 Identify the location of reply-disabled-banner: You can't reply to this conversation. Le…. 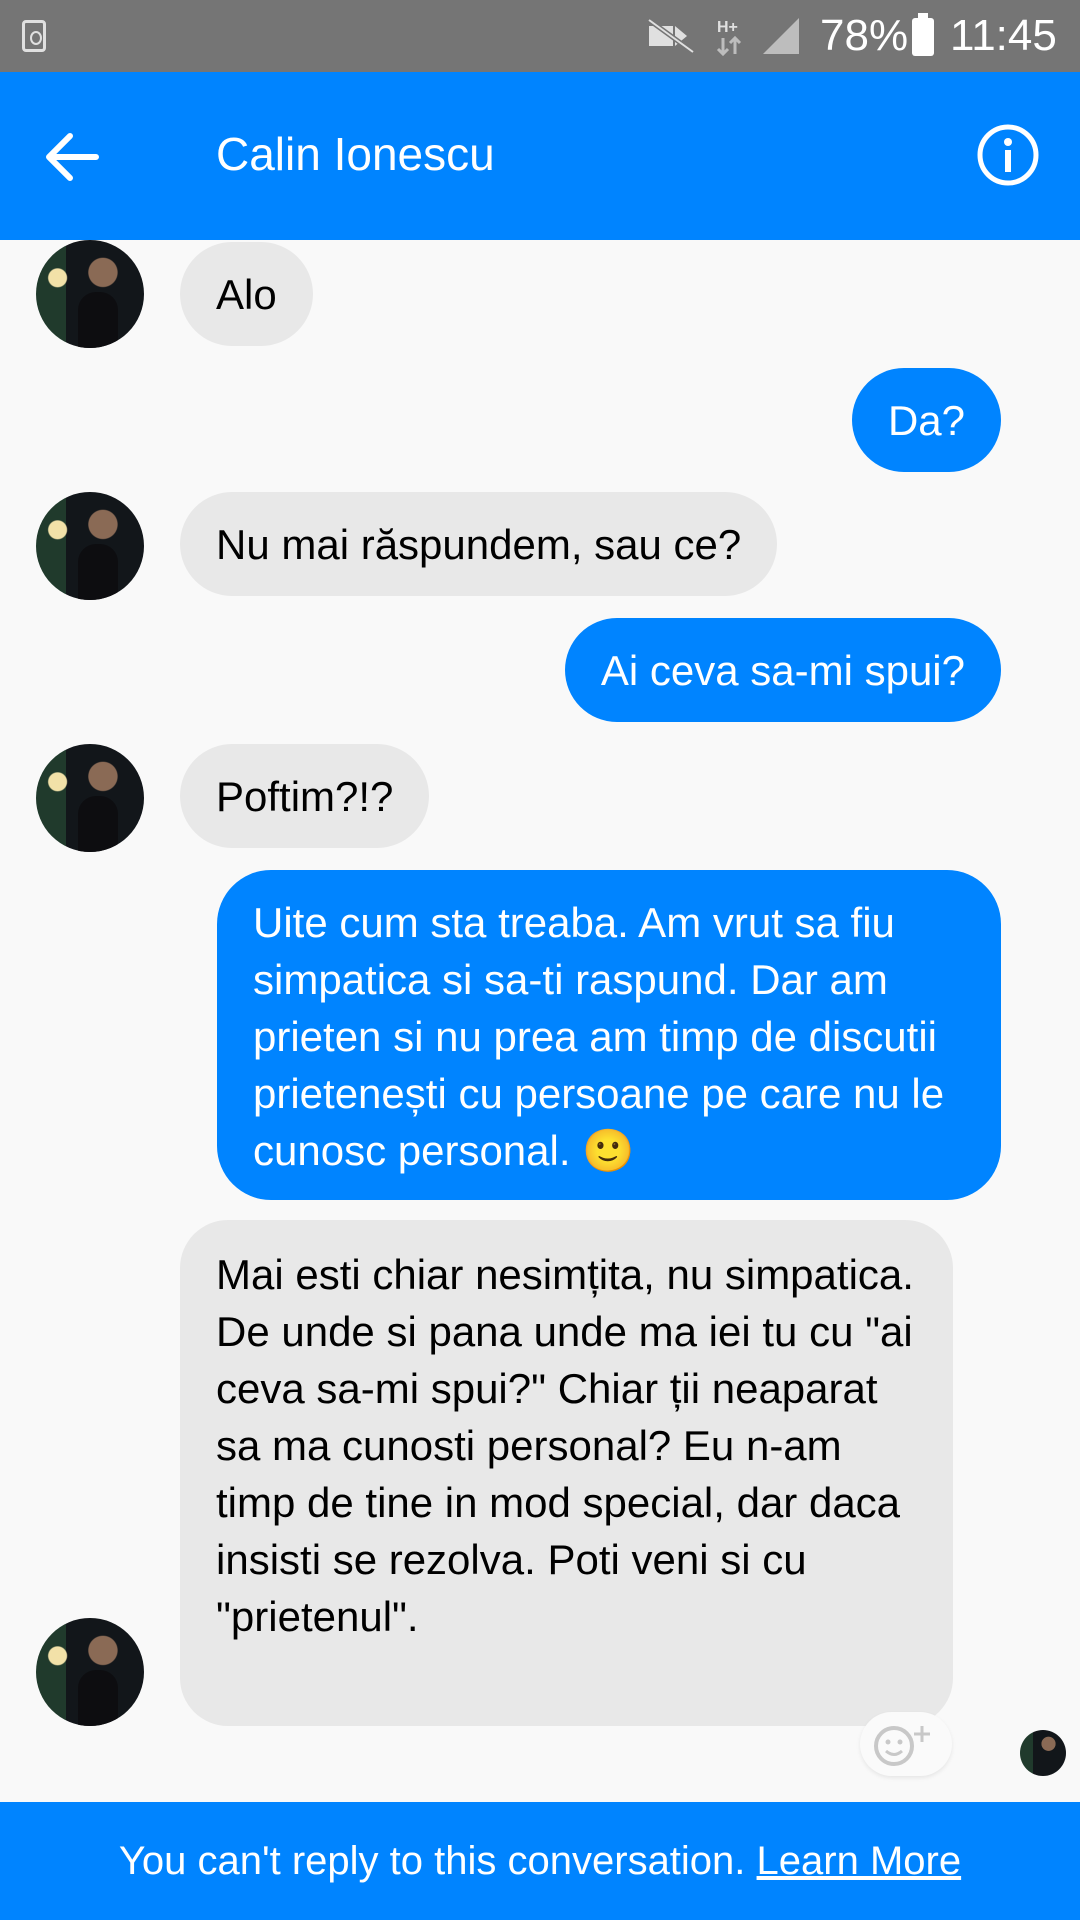
(540, 1861).